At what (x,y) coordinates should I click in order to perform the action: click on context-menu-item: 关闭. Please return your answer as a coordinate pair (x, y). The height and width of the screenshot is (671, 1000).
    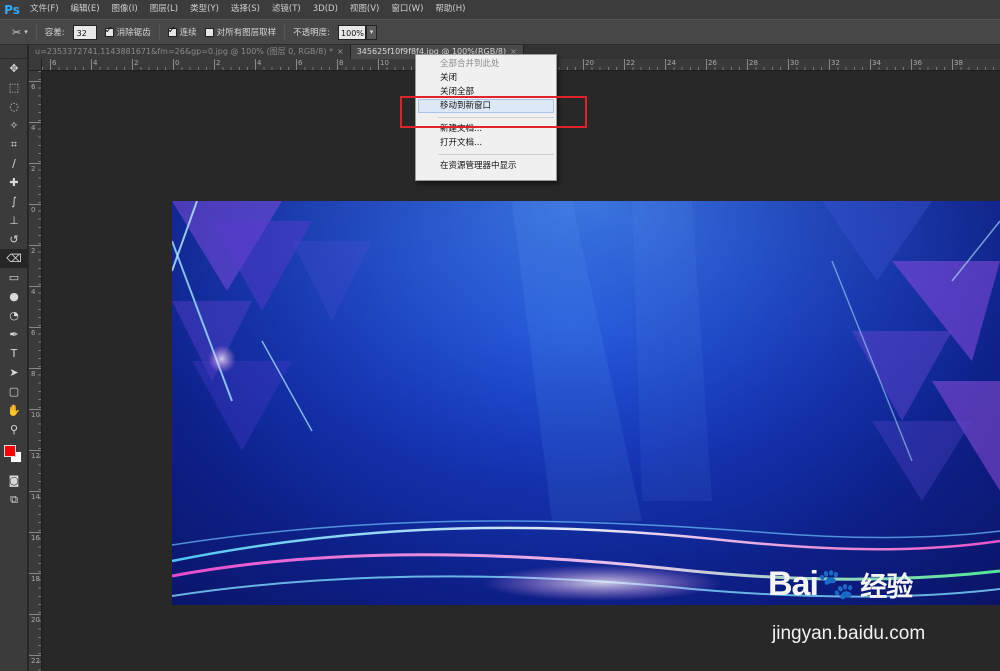
    Looking at the image, I should click on (486, 78).